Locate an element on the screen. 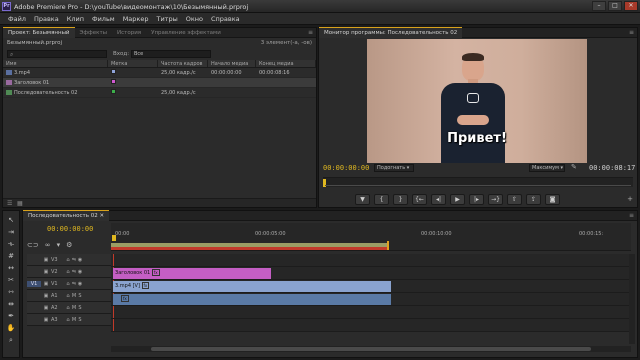  lift-button: ⇧ is located at coordinates (514, 199).